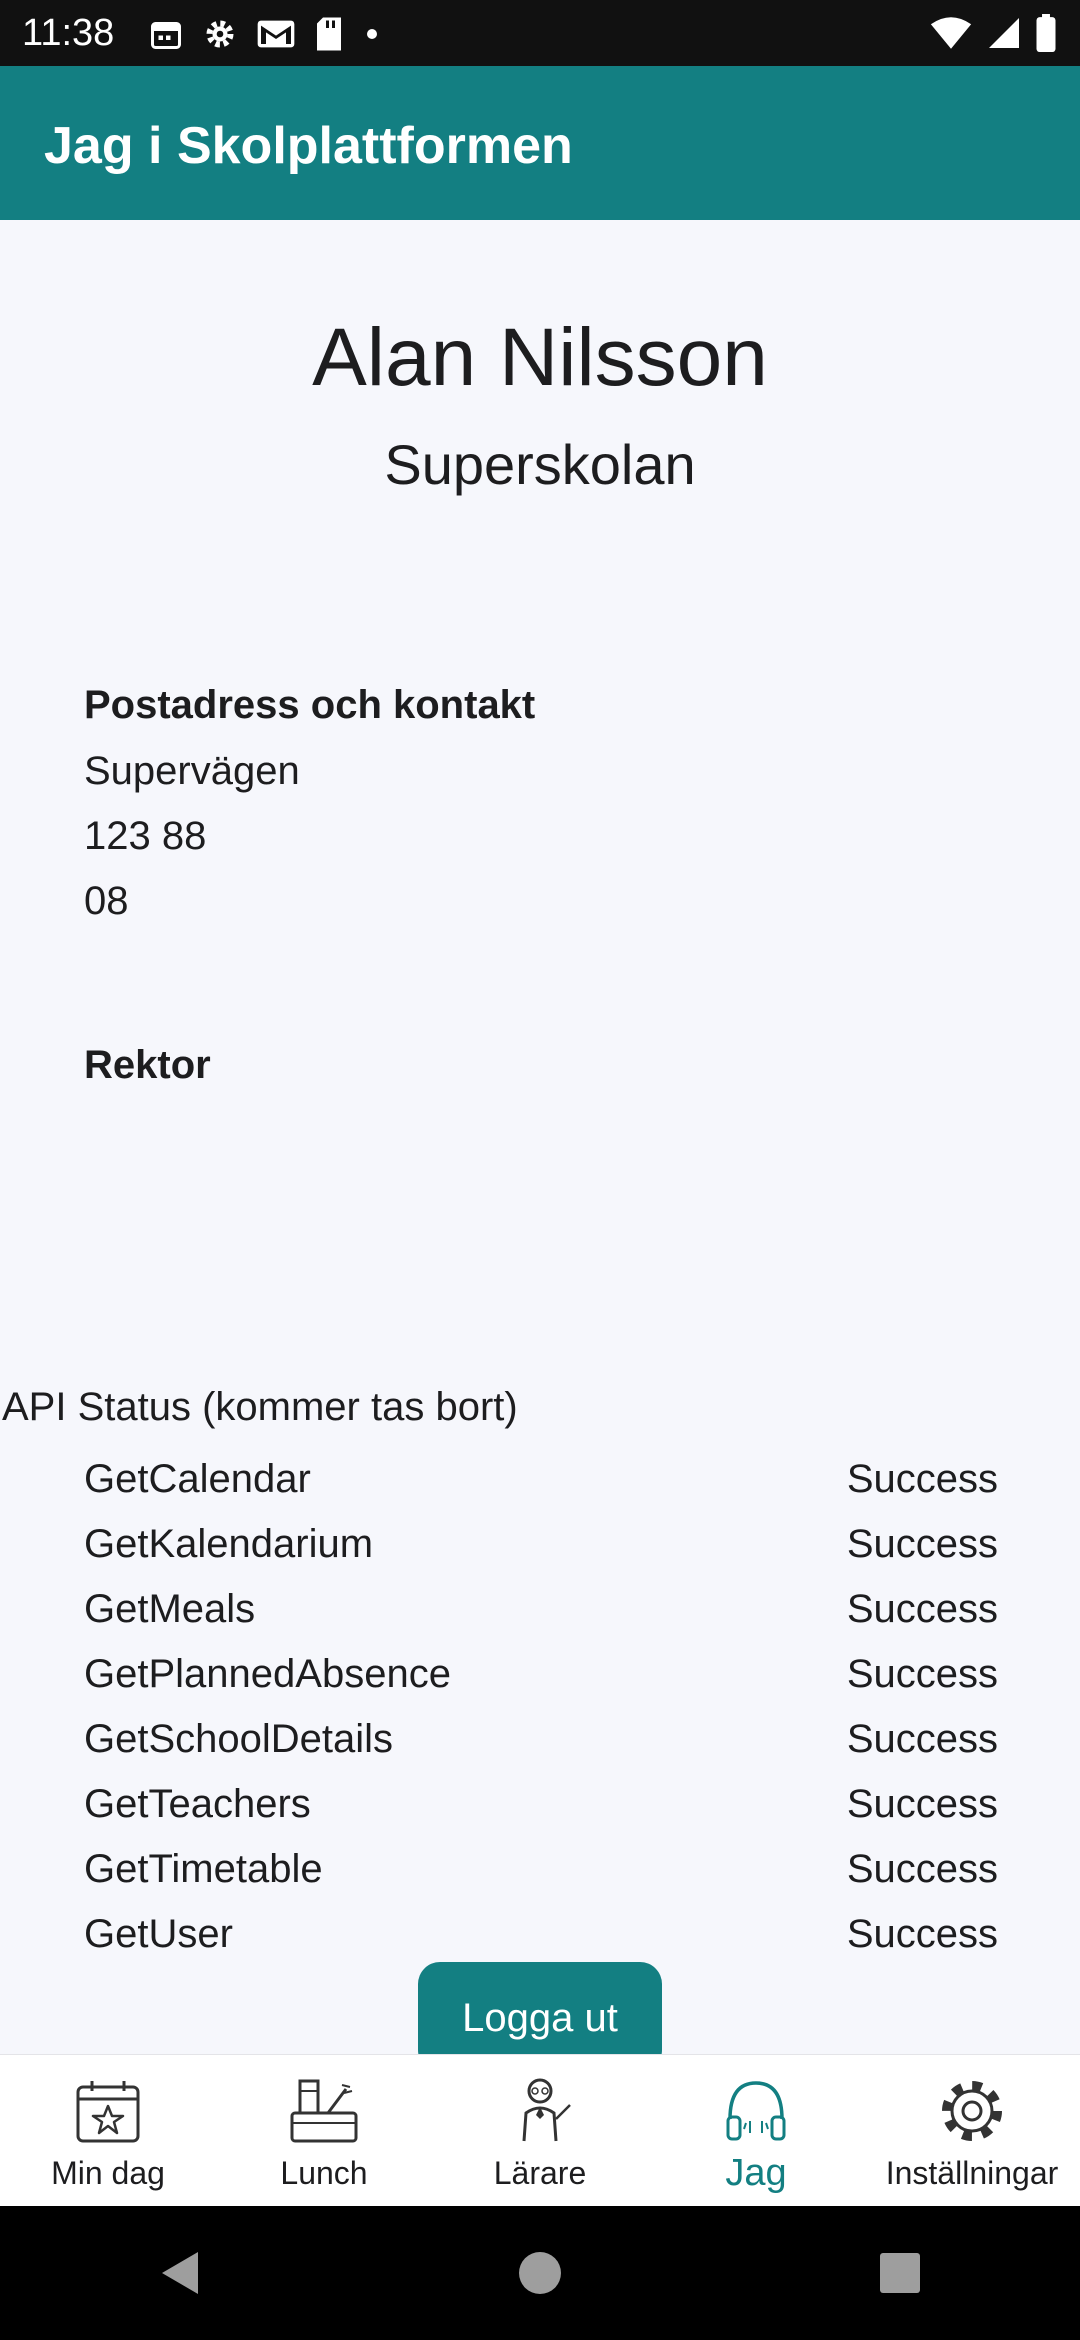 The image size is (1080, 2340). What do you see at coordinates (197, 1804) in the screenshot?
I see `api-name: GetTeachers` at bounding box center [197, 1804].